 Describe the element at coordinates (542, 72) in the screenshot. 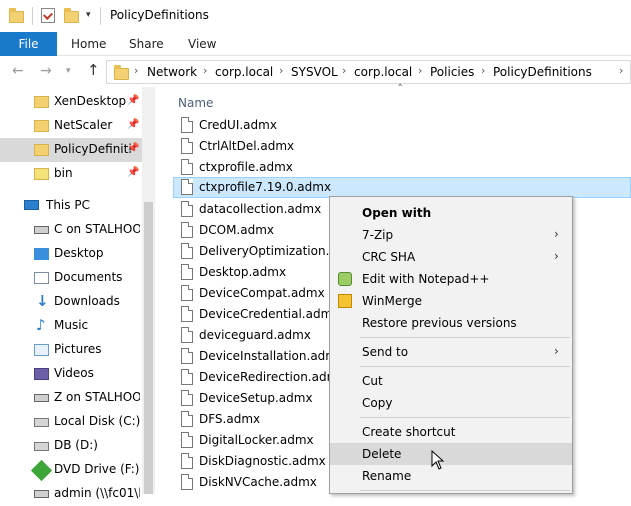

I see `breadcrumb-policydefinitions: PolicyDefinitions` at that location.